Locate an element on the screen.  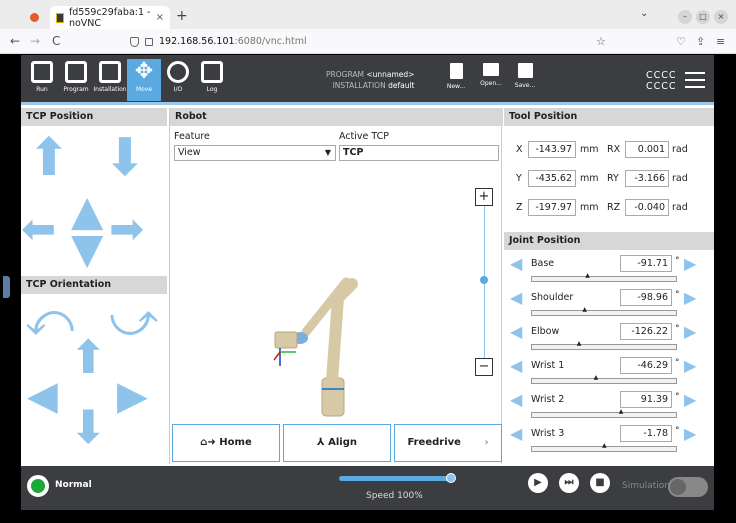
joint-value: -98.96 is located at coordinates (646, 297).